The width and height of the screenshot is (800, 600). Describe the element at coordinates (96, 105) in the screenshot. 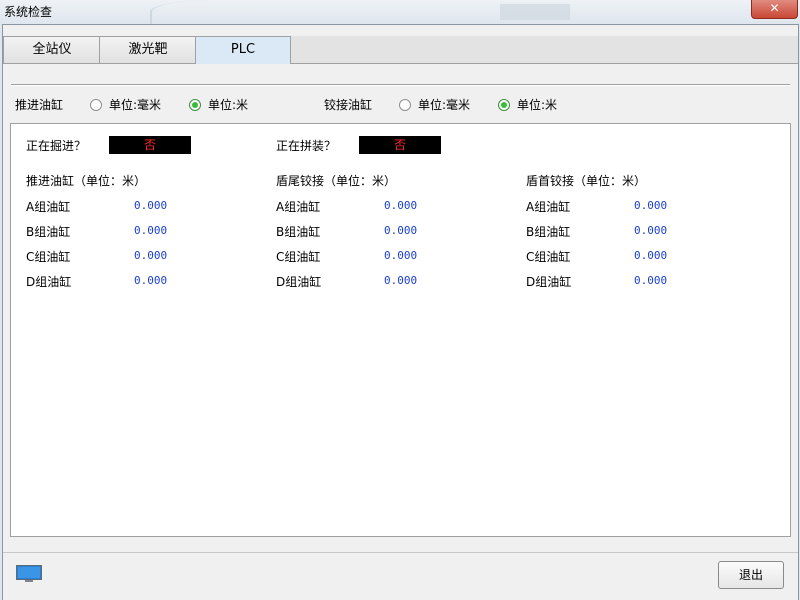

I see `push-unit-mm-radio` at that location.